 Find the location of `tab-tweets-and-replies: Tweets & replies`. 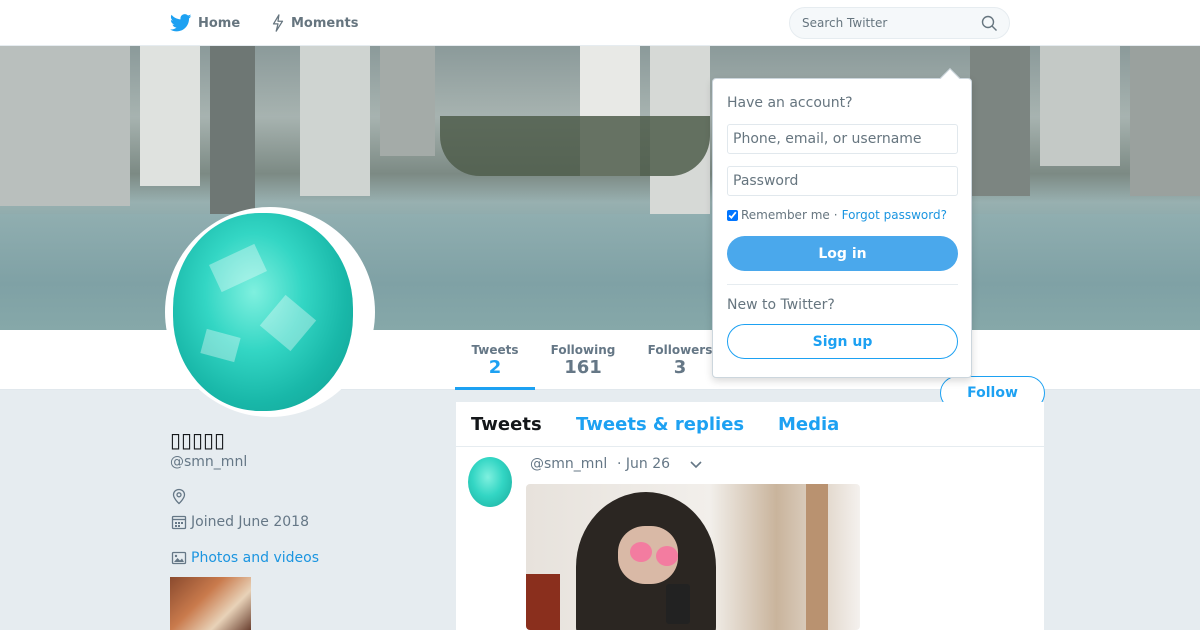

tab-tweets-and-replies: Tweets & replies is located at coordinates (660, 424).